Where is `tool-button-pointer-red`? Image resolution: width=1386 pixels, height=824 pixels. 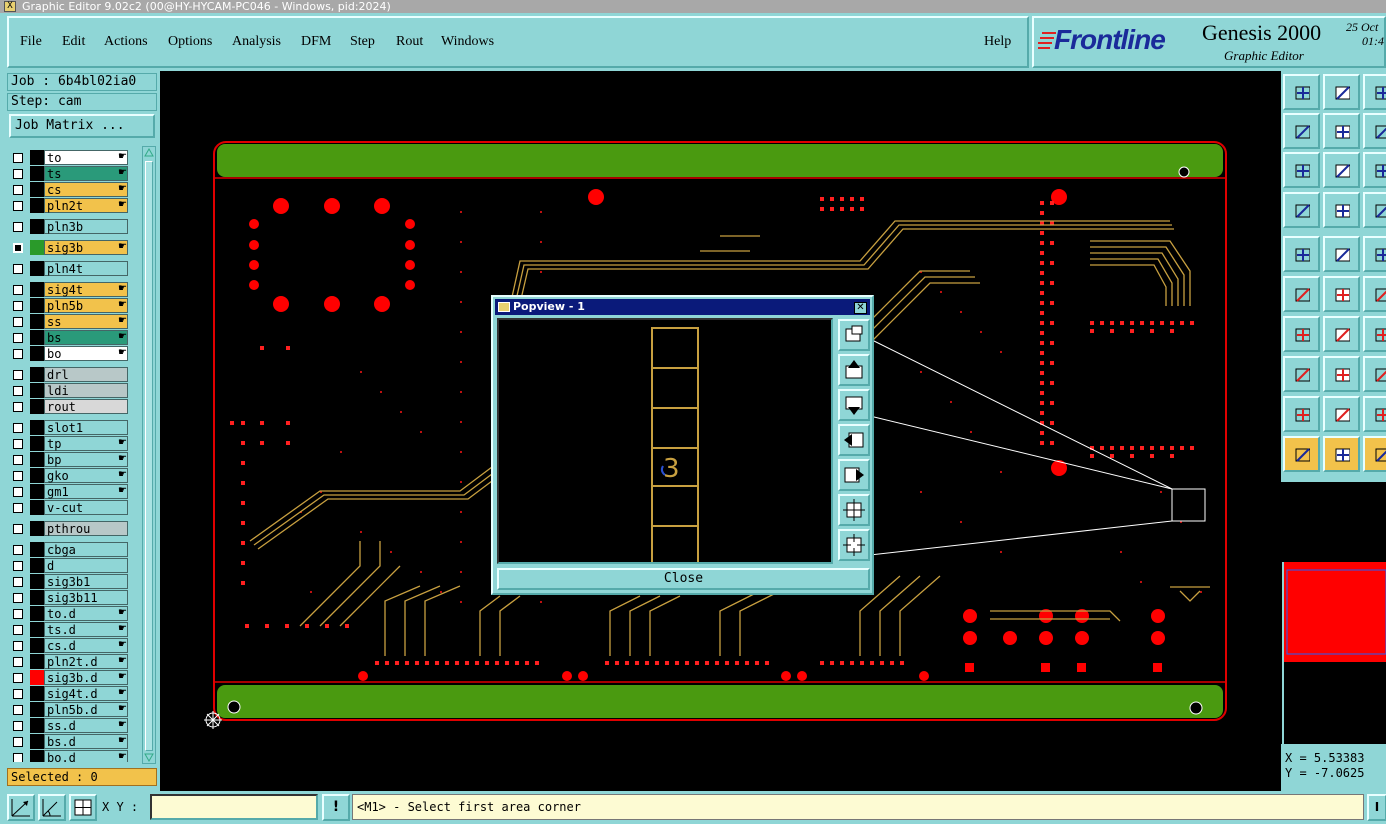
tool-button-pointer-red is located at coordinates (1341, 454).